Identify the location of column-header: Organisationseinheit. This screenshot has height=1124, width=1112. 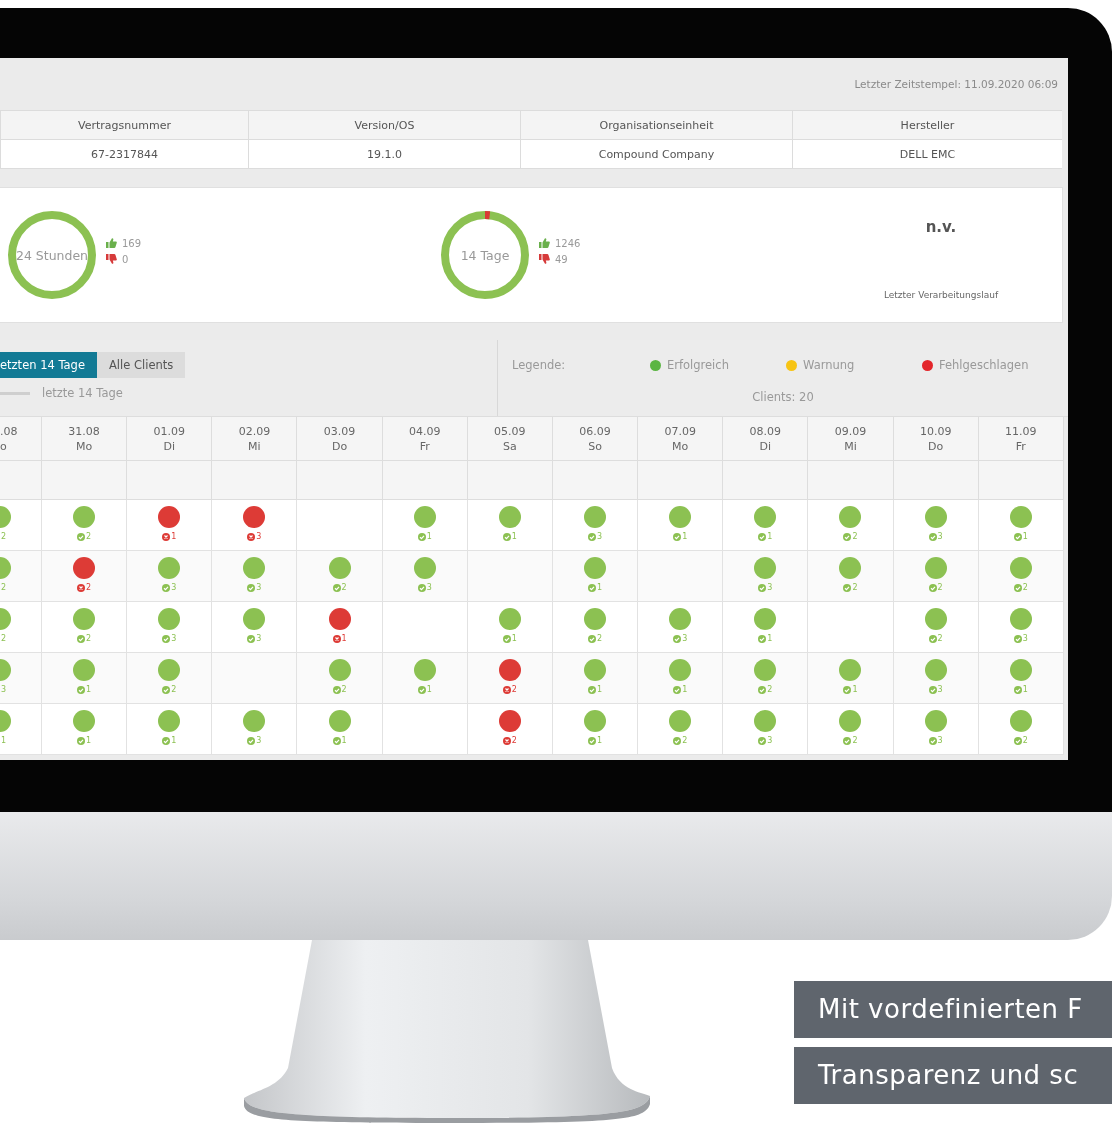
(656, 125).